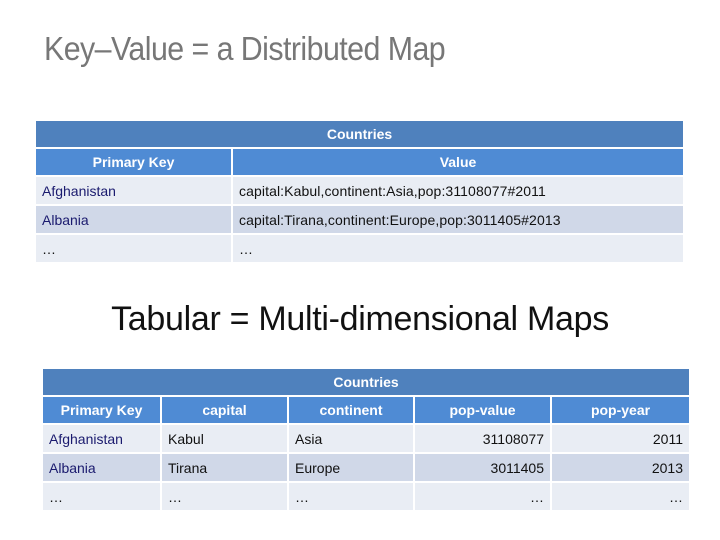 This screenshot has height=540, width=720. What do you see at coordinates (351, 467) in the screenshot?
I see `cell-continent: Europe` at bounding box center [351, 467].